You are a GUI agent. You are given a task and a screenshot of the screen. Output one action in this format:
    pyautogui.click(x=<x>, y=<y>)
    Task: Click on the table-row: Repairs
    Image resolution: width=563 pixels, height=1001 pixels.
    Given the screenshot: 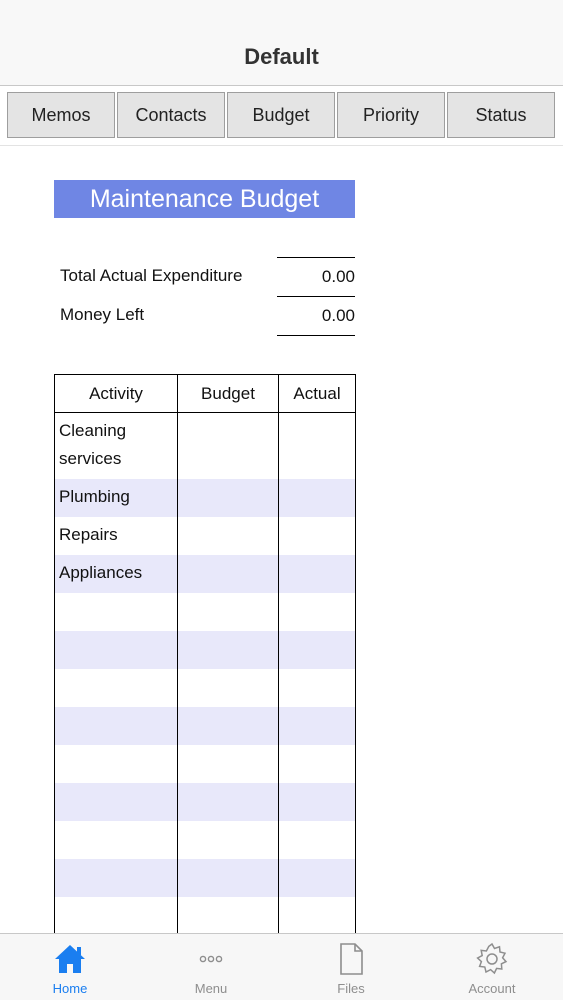 What is the action you would take?
    pyautogui.click(x=205, y=536)
    